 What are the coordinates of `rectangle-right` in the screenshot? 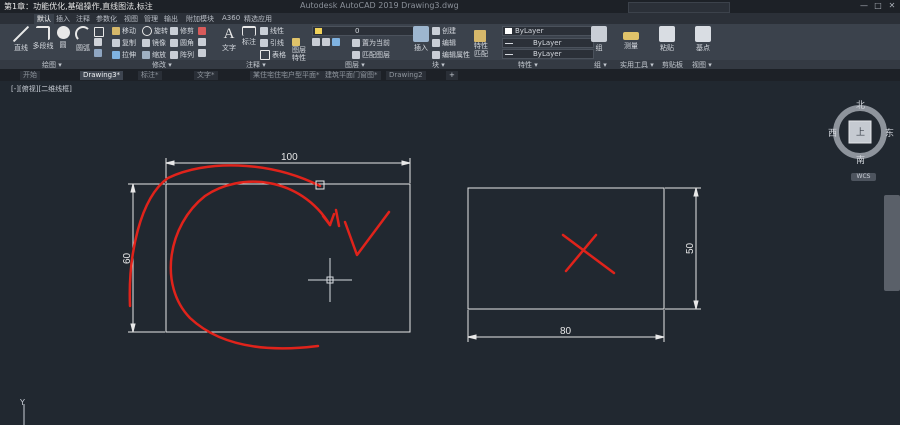 It's located at (566, 248).